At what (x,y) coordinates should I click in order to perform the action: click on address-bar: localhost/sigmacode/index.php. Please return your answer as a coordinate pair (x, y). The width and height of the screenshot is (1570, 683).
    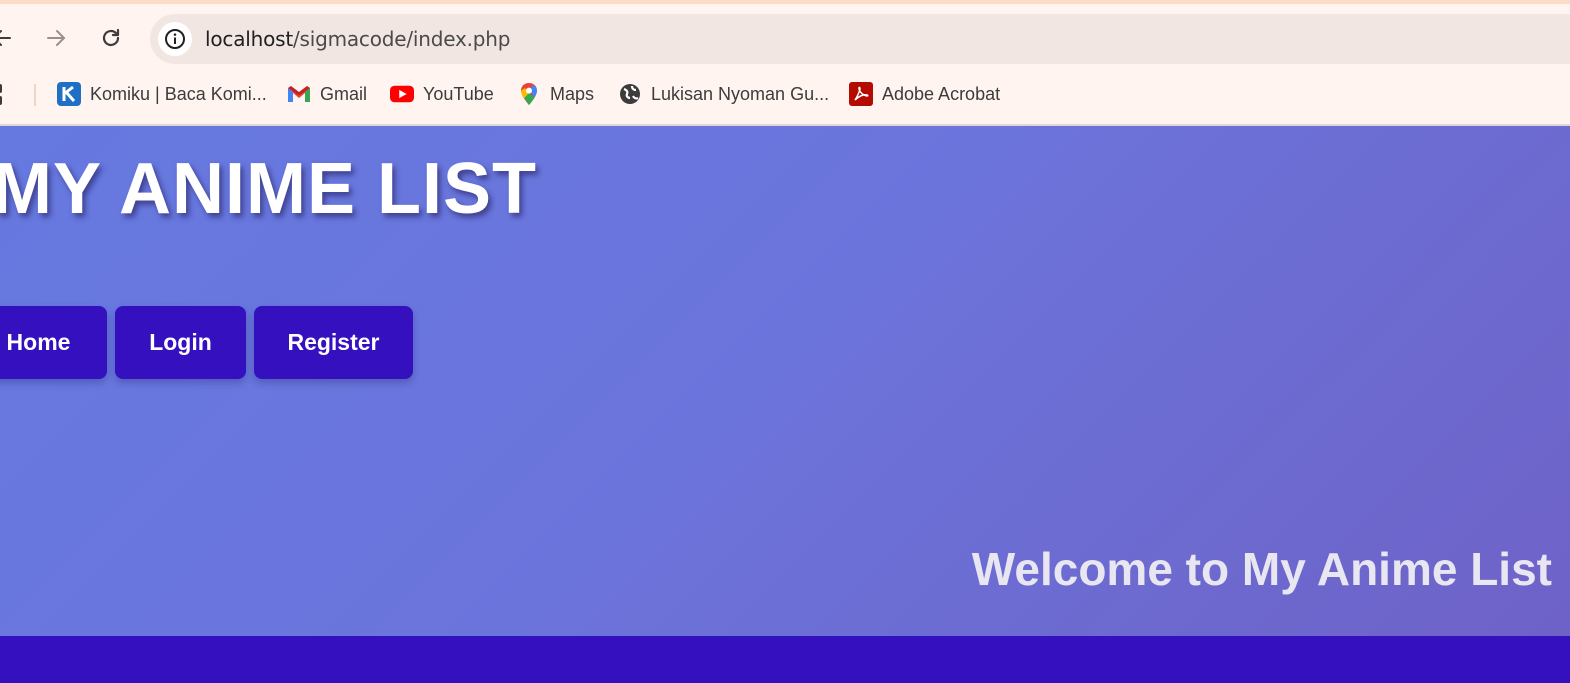
    Looking at the image, I should click on (860, 39).